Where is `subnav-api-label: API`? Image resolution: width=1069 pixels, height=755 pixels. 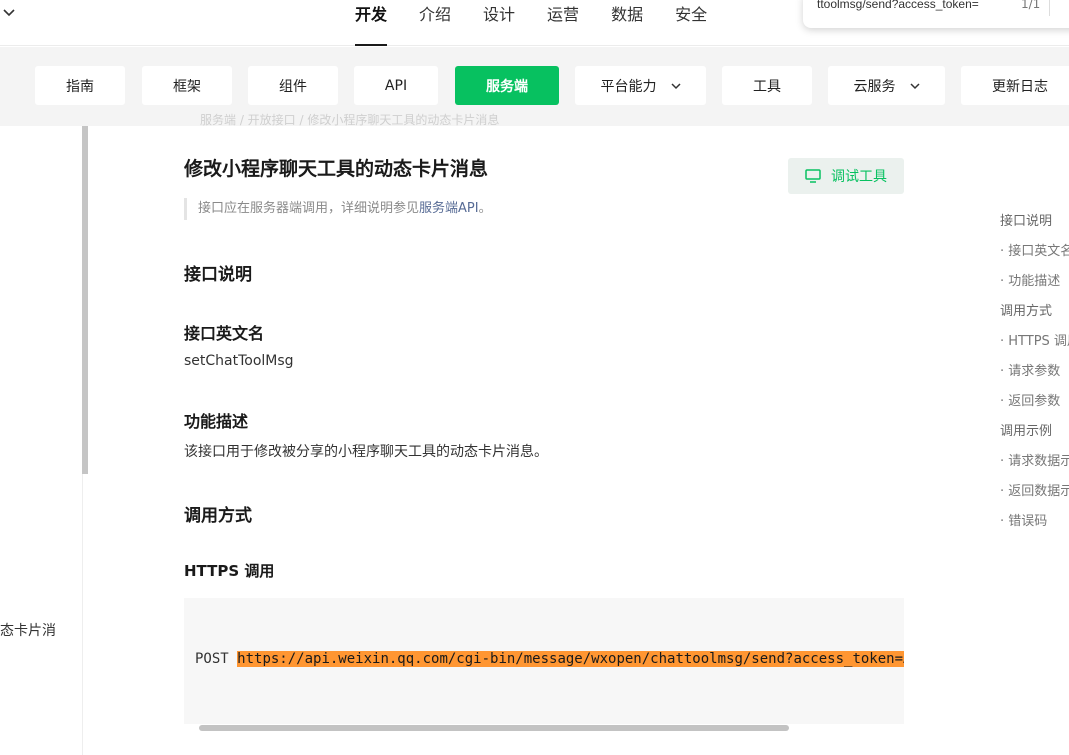
subnav-api-label: API is located at coordinates (396, 85).